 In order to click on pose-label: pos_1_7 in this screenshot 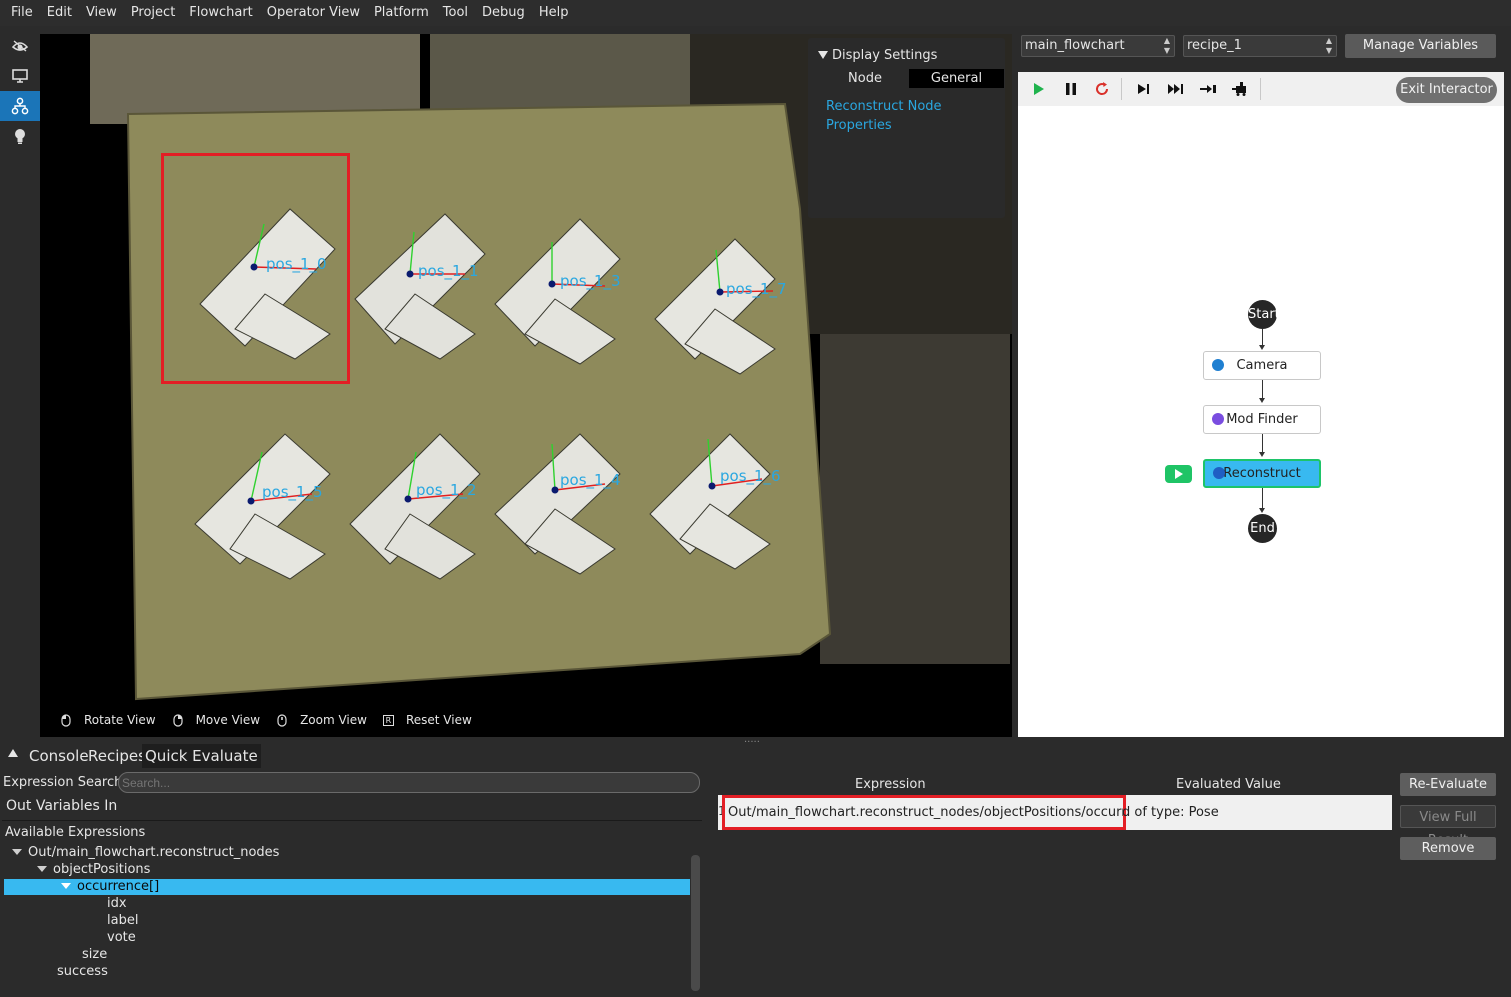, I will do `click(756, 289)`.